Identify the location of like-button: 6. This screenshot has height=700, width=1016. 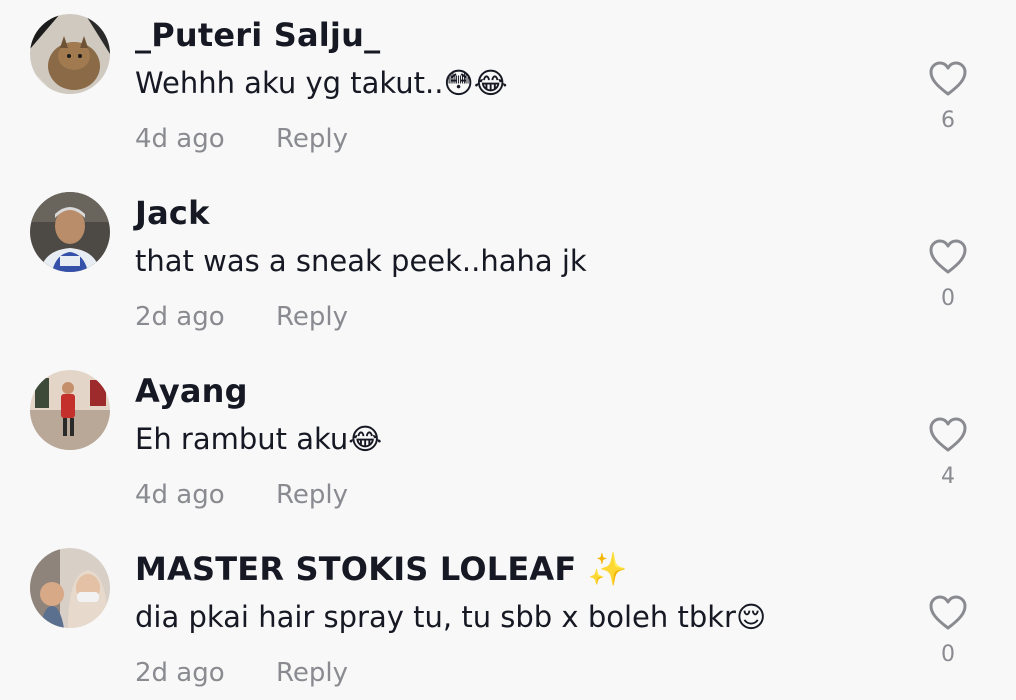
(948, 96).